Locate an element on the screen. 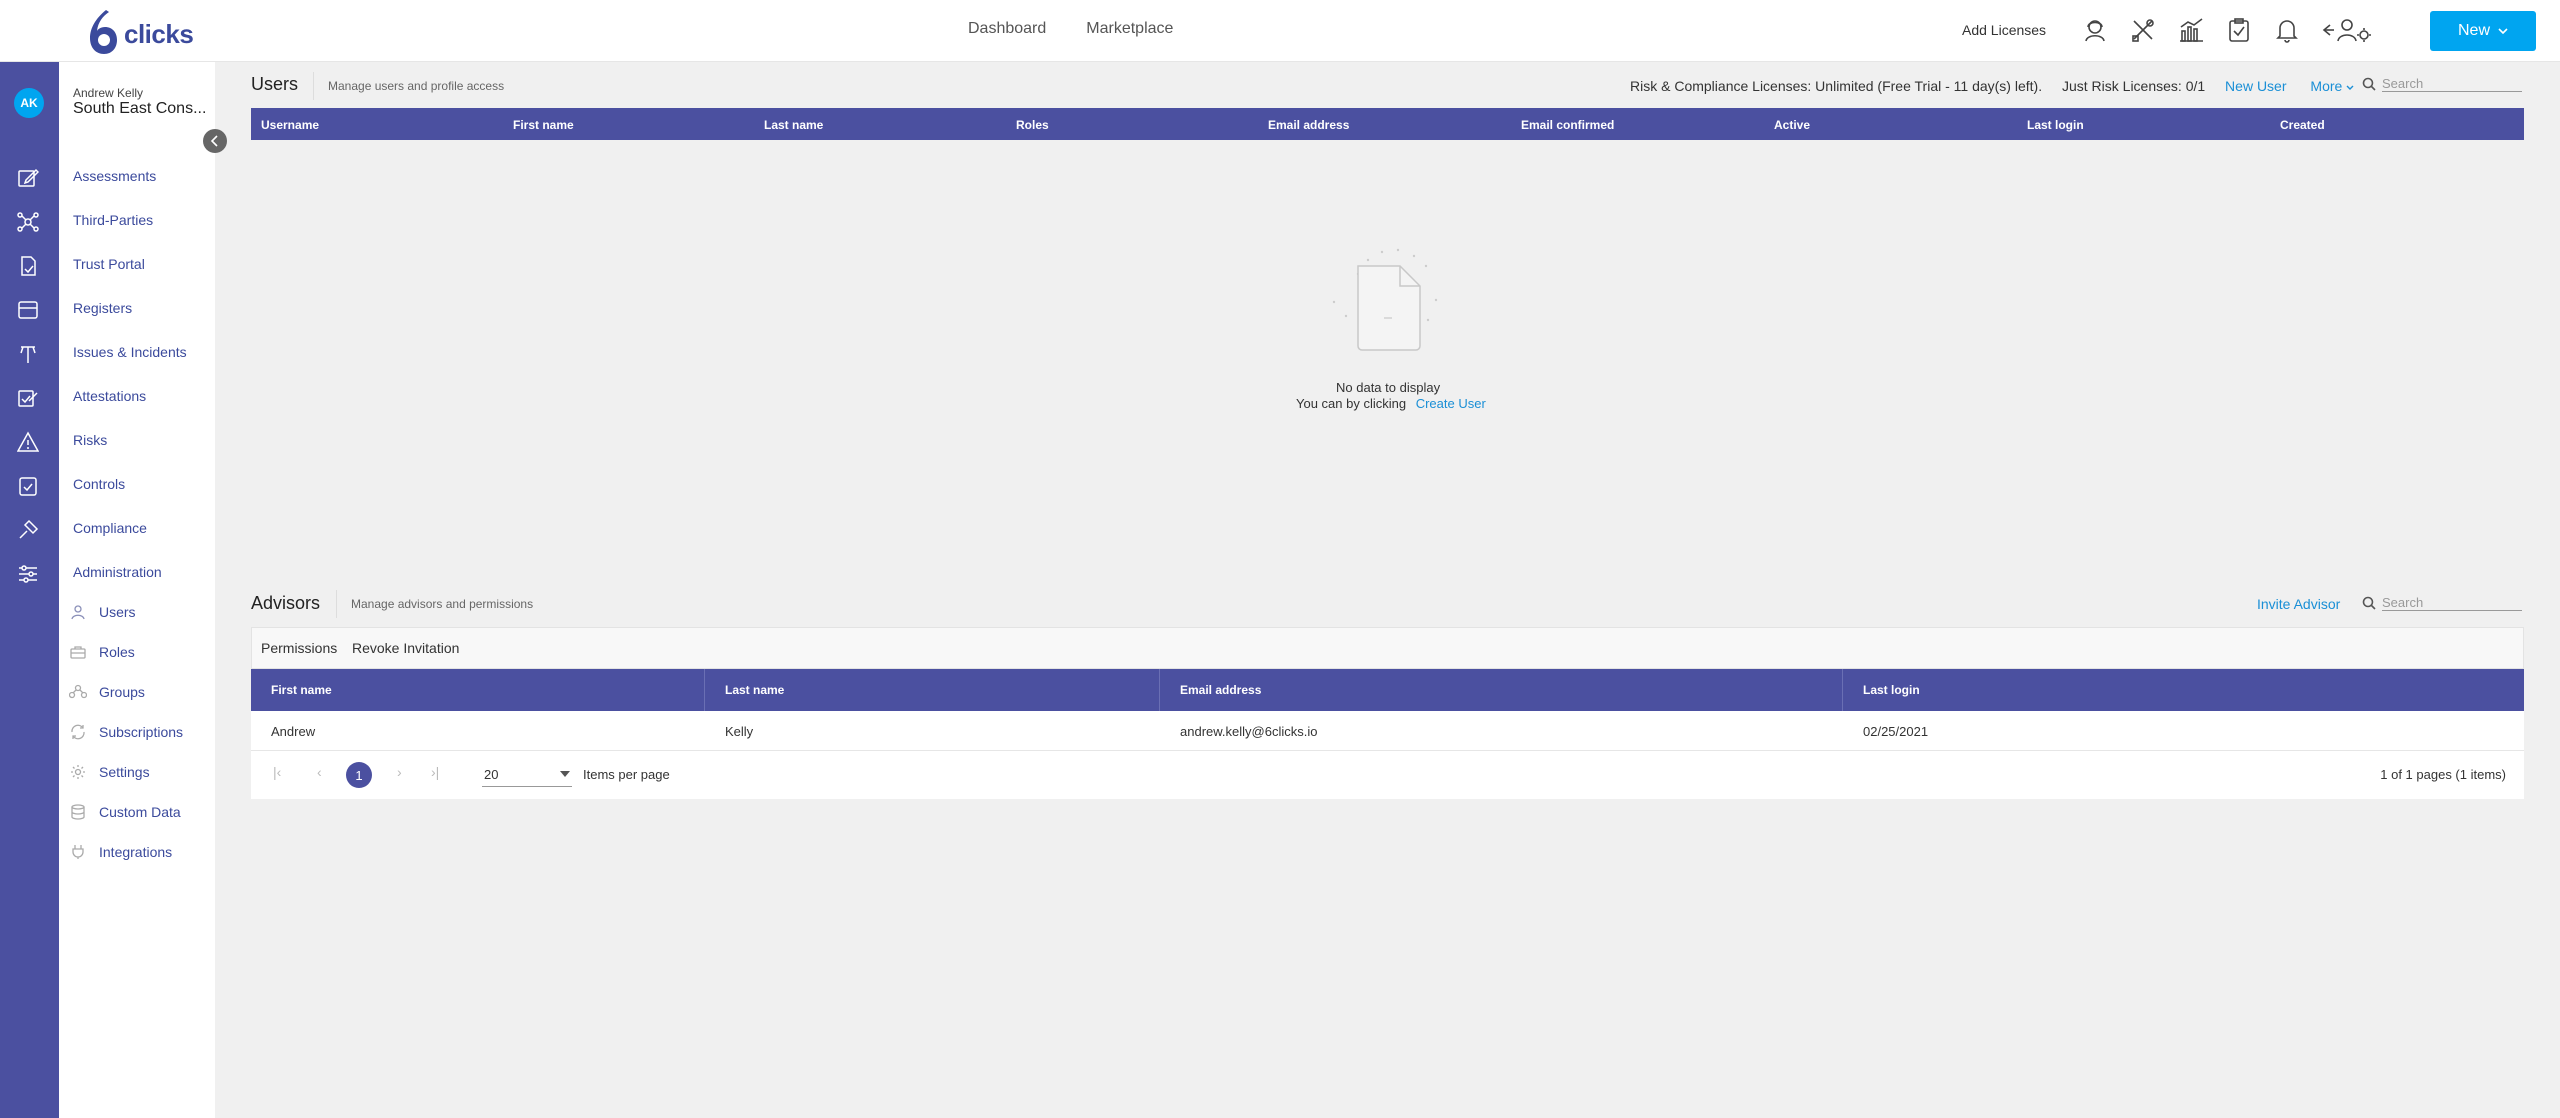 This screenshot has height=1118, width=2560. sidebar-item-compliance: Compliance is located at coordinates (110, 528).